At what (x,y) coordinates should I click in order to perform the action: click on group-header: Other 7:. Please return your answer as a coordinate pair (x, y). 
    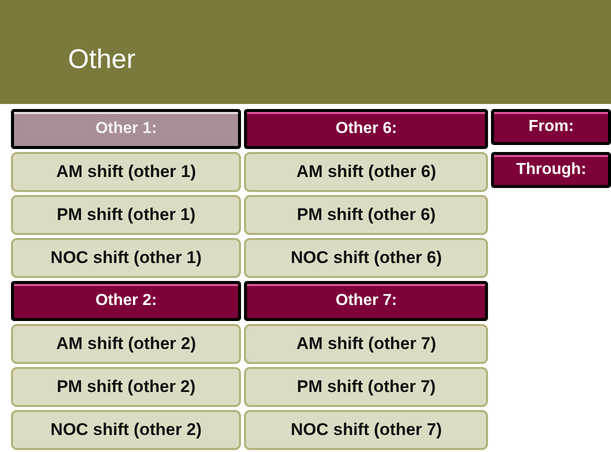
    Looking at the image, I should click on (366, 301).